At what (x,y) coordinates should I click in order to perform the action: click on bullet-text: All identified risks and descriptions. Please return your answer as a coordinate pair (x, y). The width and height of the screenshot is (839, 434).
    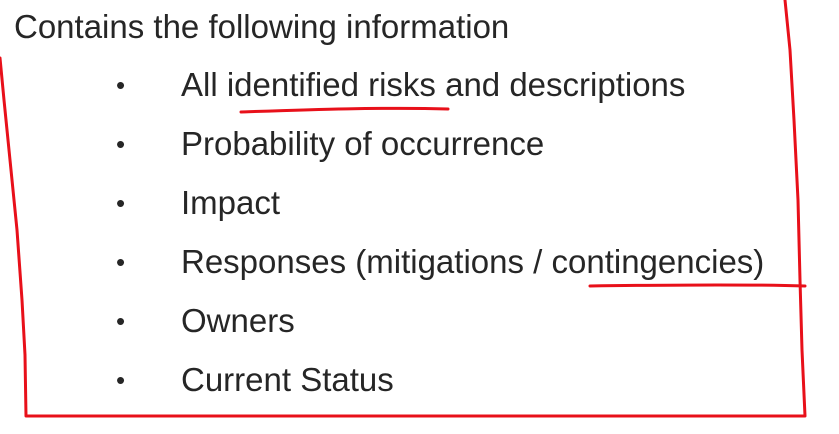
    Looking at the image, I should click on (433, 84).